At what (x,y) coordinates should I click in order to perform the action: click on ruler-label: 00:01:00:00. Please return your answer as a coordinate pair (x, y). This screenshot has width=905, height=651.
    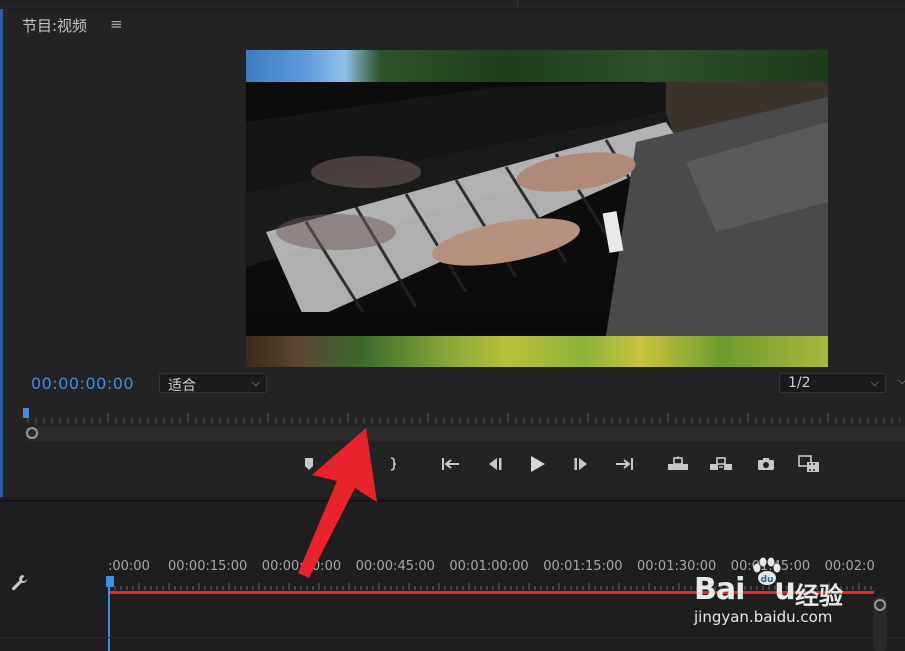
    Looking at the image, I should click on (489, 566).